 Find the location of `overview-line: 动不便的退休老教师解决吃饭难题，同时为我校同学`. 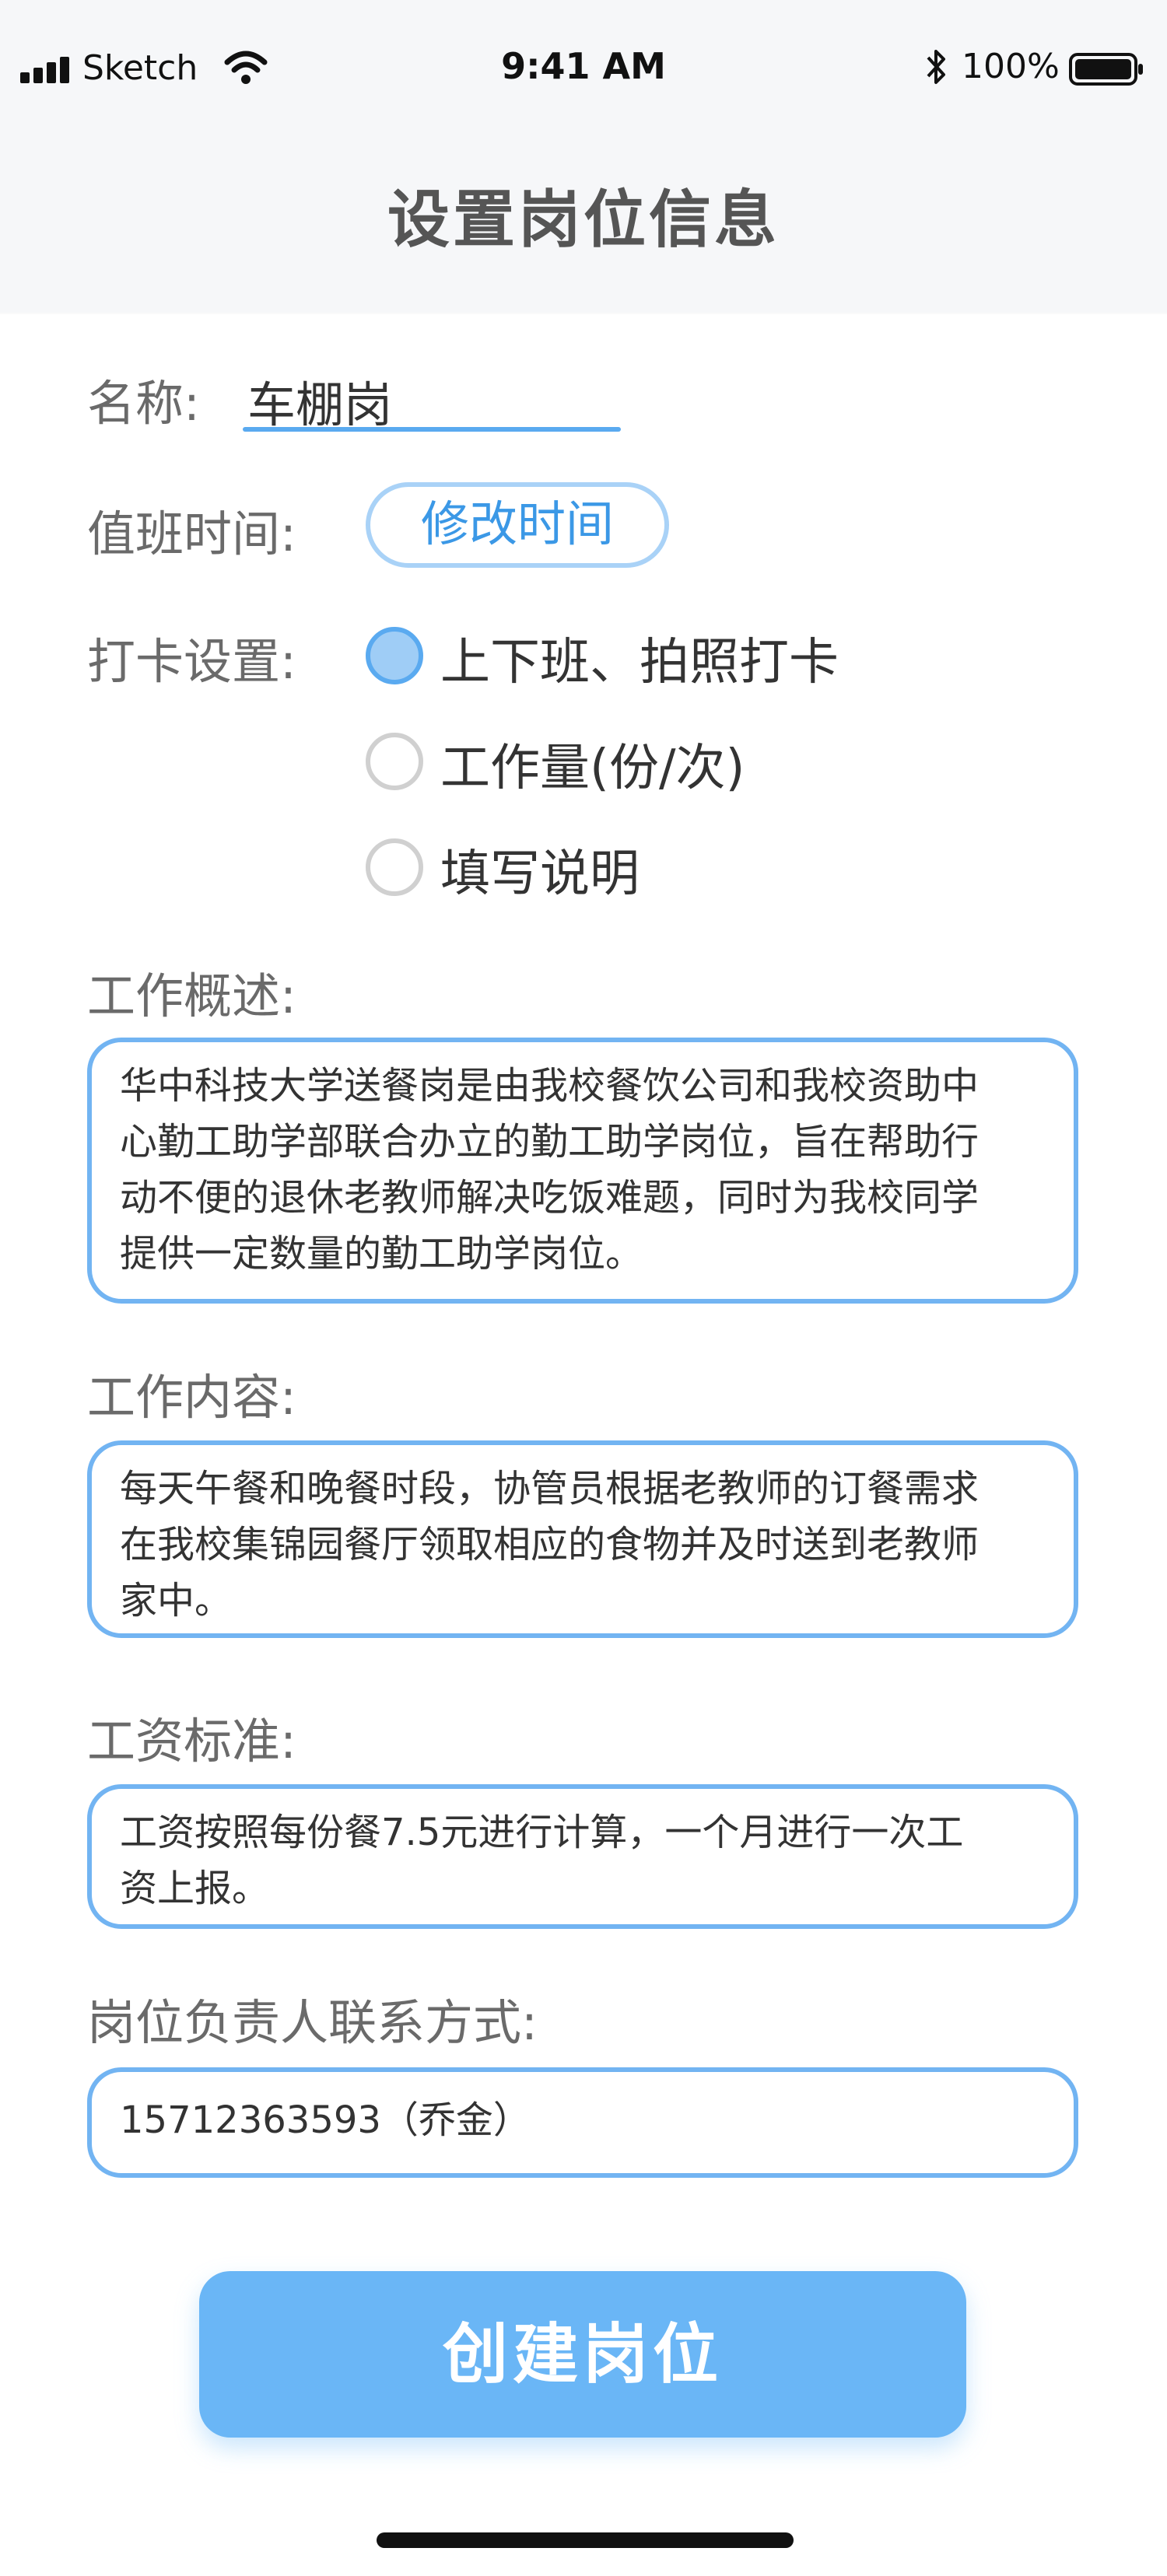

overview-line: 动不便的退休老教师解决吃饭难题，同时为我校同学 is located at coordinates (550, 1198).